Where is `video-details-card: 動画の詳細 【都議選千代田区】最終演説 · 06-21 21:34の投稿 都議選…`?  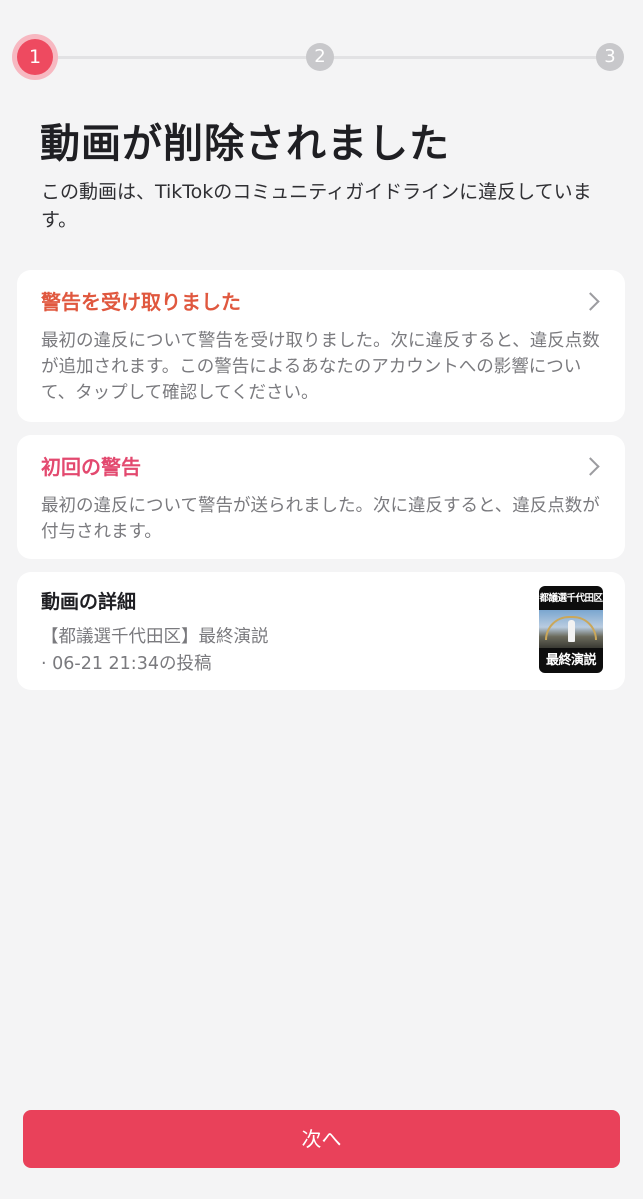 video-details-card: 動画の詳細 【都議選千代田区】最終演説 · 06-21 21:34の投稿 都議選… is located at coordinates (321, 631).